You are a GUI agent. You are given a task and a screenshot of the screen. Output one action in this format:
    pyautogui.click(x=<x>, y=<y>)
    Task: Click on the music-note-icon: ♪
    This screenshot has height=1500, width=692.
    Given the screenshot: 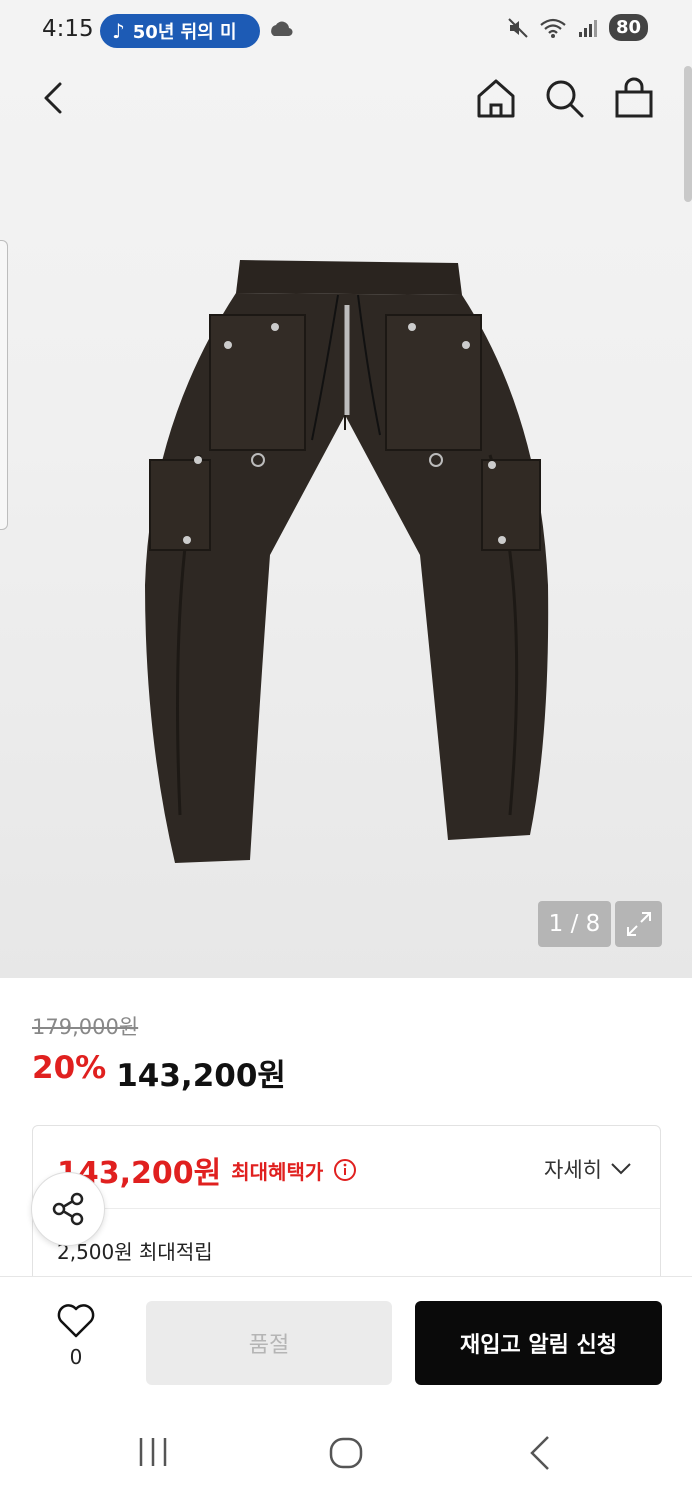 What is the action you would take?
    pyautogui.click(x=118, y=31)
    